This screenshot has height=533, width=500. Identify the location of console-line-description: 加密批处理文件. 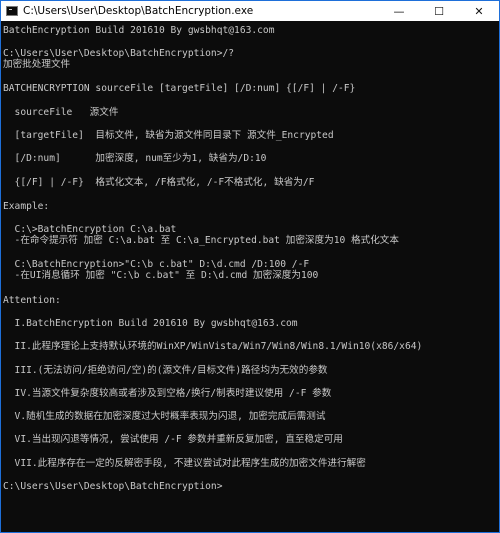
(37, 64).